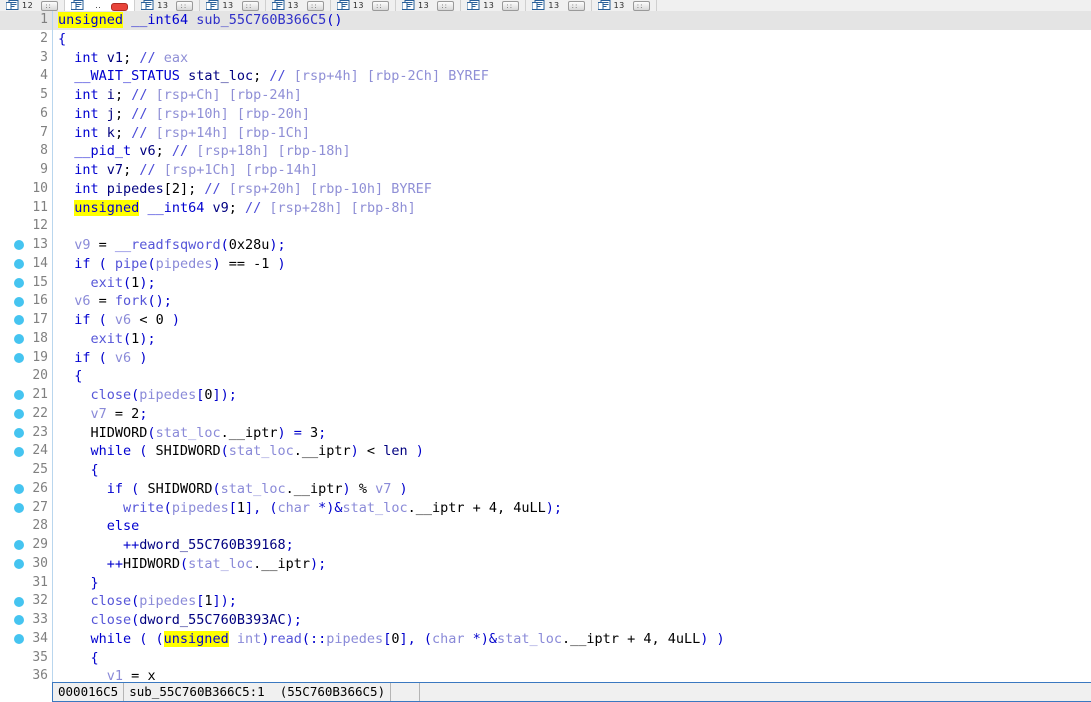  Describe the element at coordinates (82, 263) in the screenshot. I see `code-token: if` at that location.